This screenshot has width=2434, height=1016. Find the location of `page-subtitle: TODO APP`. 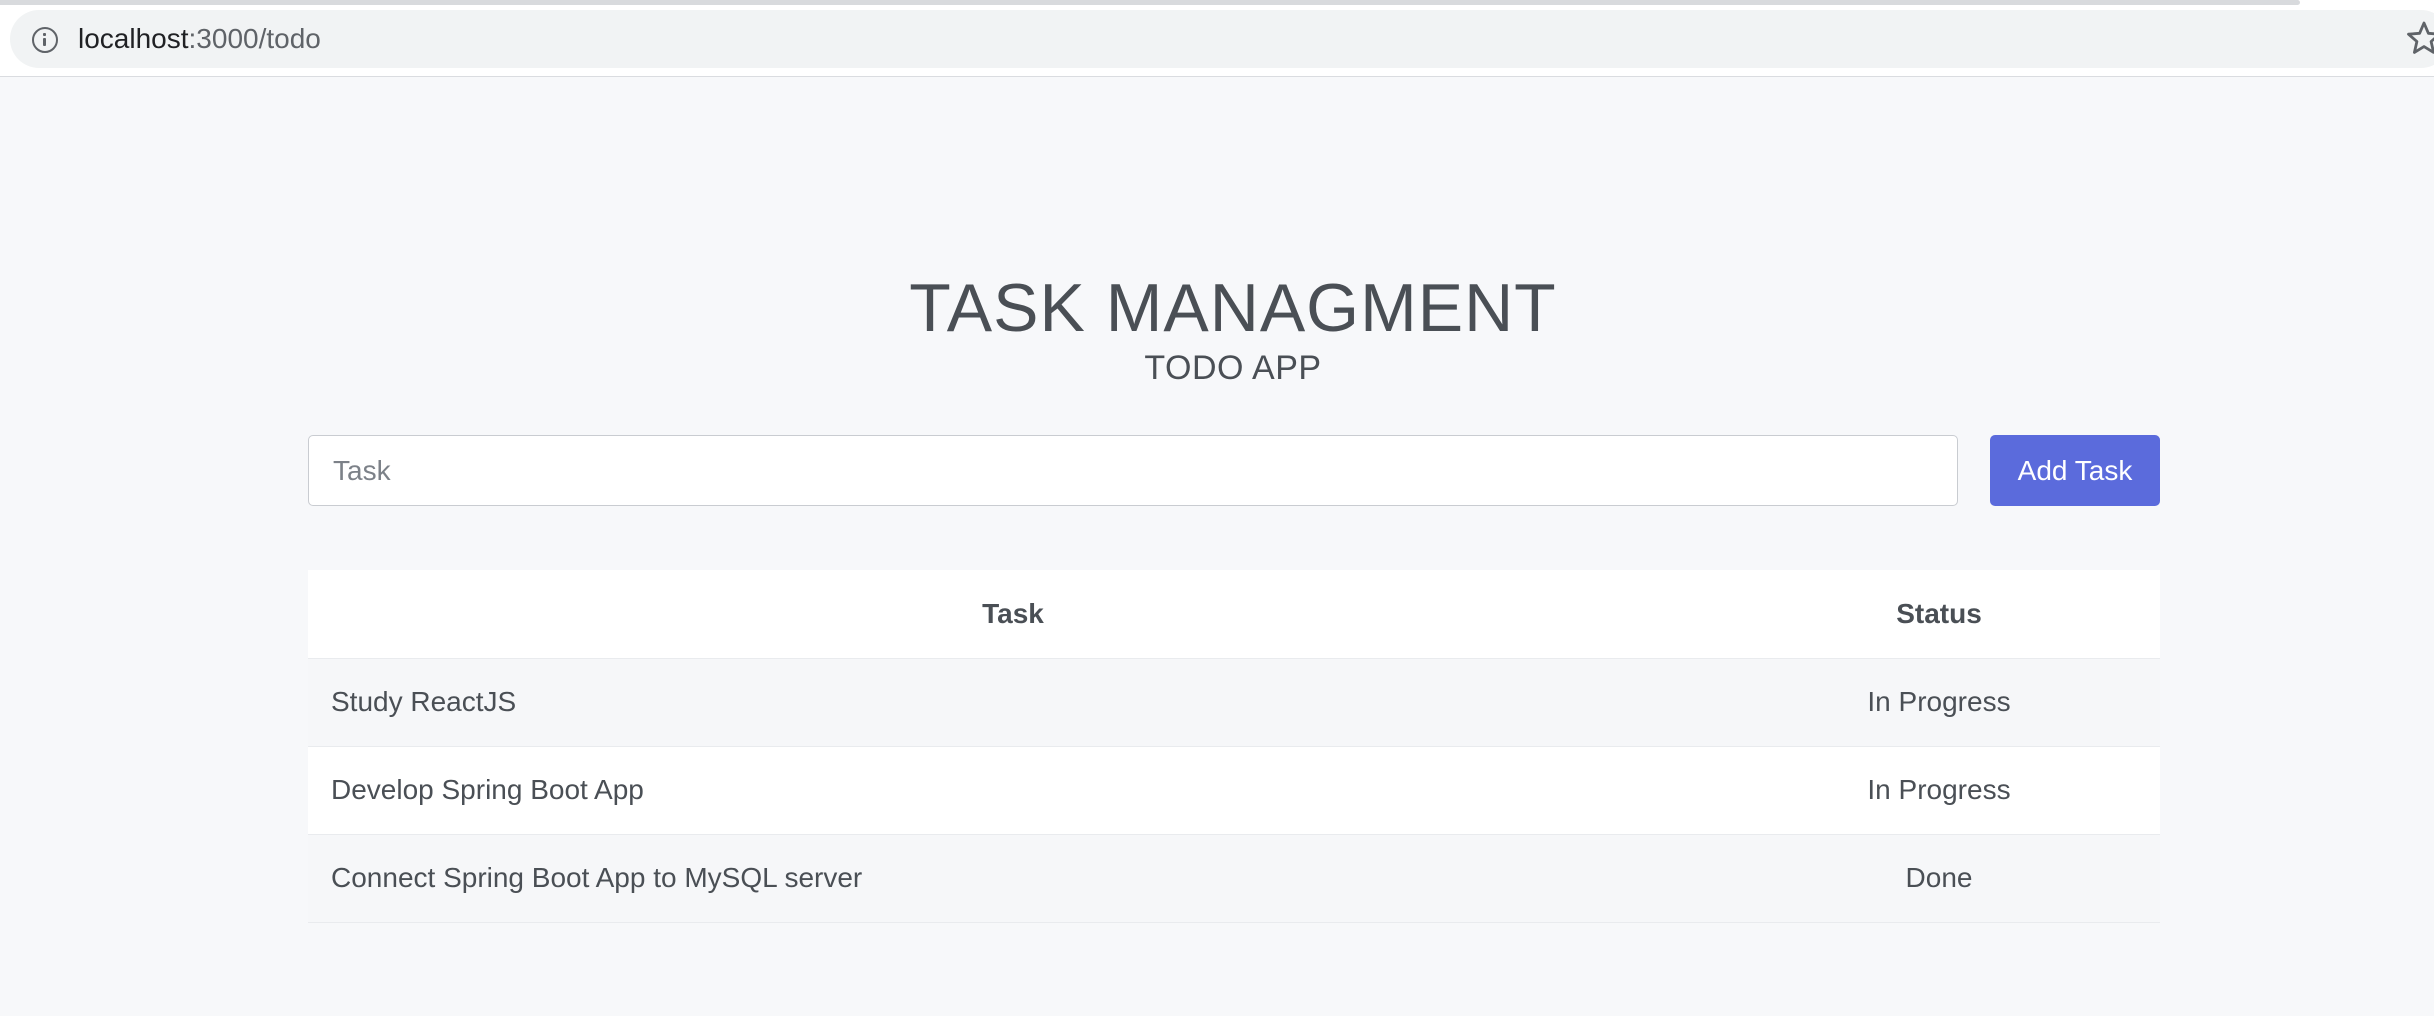

page-subtitle: TODO APP is located at coordinates (1233, 368).